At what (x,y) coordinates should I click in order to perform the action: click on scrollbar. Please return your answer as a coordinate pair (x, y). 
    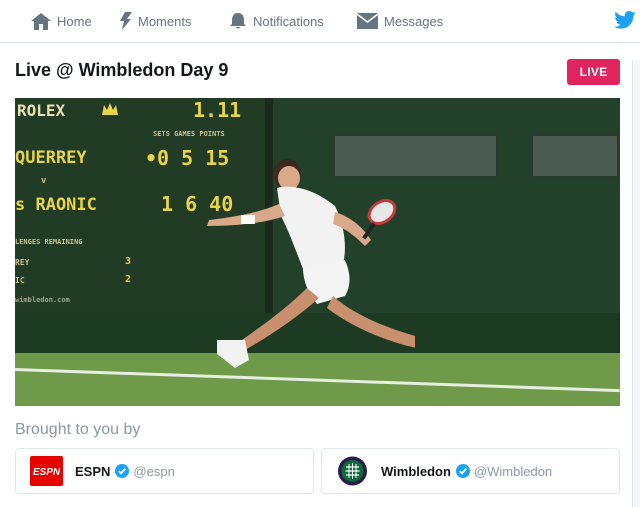
    Looking at the image, I should click on (636, 283).